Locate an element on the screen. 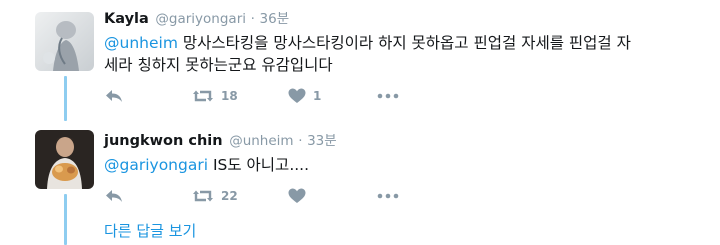 This screenshot has height=245, width=720. like-count: 1 is located at coordinates (317, 96).